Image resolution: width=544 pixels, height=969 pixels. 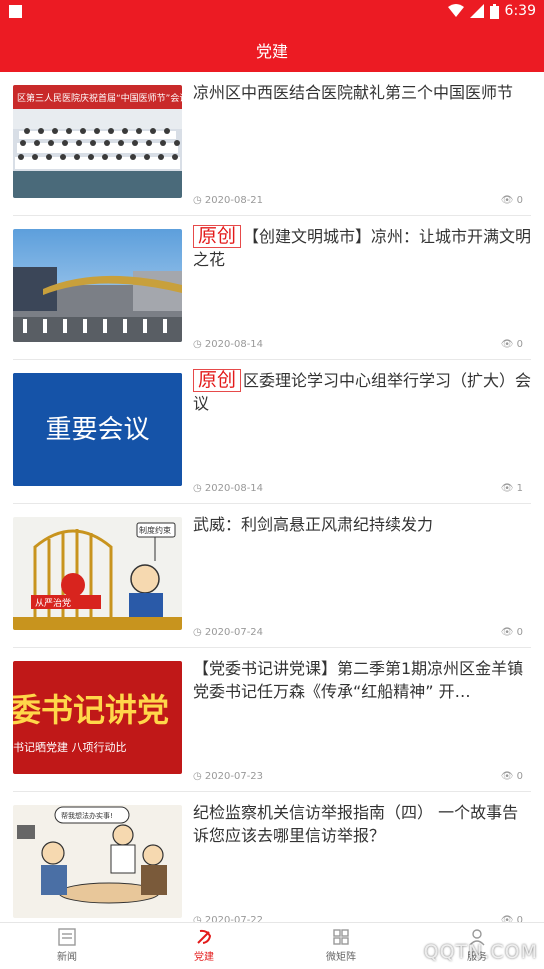 I want to click on article-title: 原创 【创建文明城市】凉州：让城市开满文明之花, so click(x=363, y=248).